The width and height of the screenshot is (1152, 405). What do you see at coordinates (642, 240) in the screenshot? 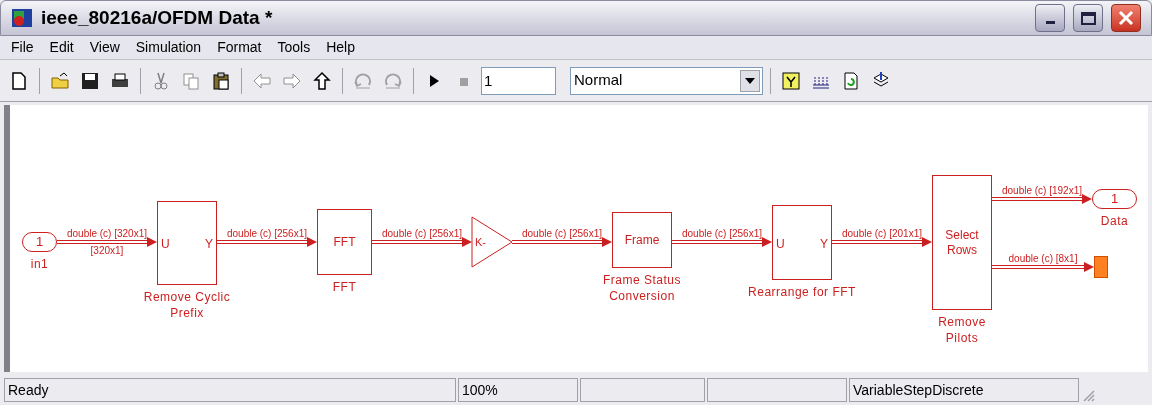
I see `block-text: Frame` at bounding box center [642, 240].